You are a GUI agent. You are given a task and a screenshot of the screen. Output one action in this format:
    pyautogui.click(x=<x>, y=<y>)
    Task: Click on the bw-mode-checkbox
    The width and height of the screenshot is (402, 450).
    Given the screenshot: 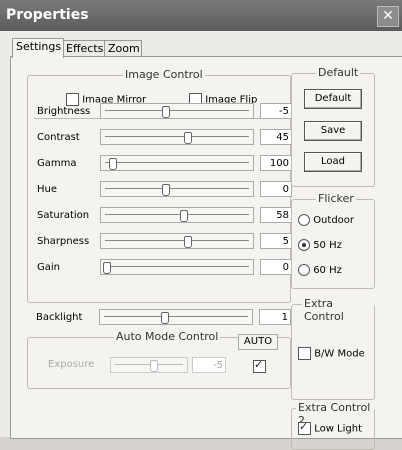 What is the action you would take?
    pyautogui.click(x=304, y=353)
    